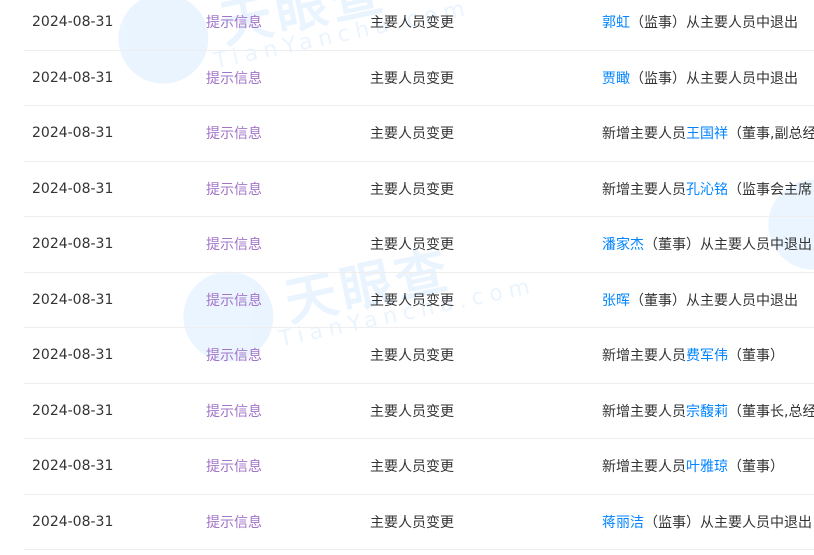 Image resolution: width=814 pixels, height=555 pixels. I want to click on table-row: 2024-08-31 提示信息 主要人员变更 新增主要人员王国祥（董事,副总经, so click(419, 134).